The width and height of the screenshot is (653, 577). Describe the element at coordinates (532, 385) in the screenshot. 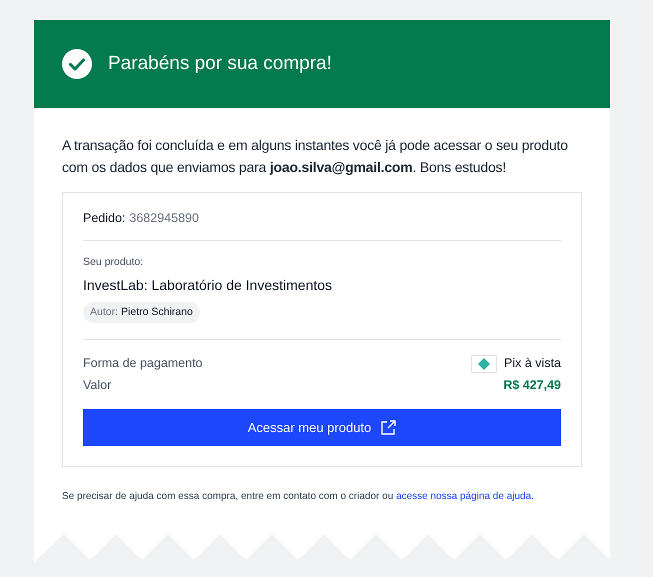

I see `price-value: R$ 427,49` at that location.